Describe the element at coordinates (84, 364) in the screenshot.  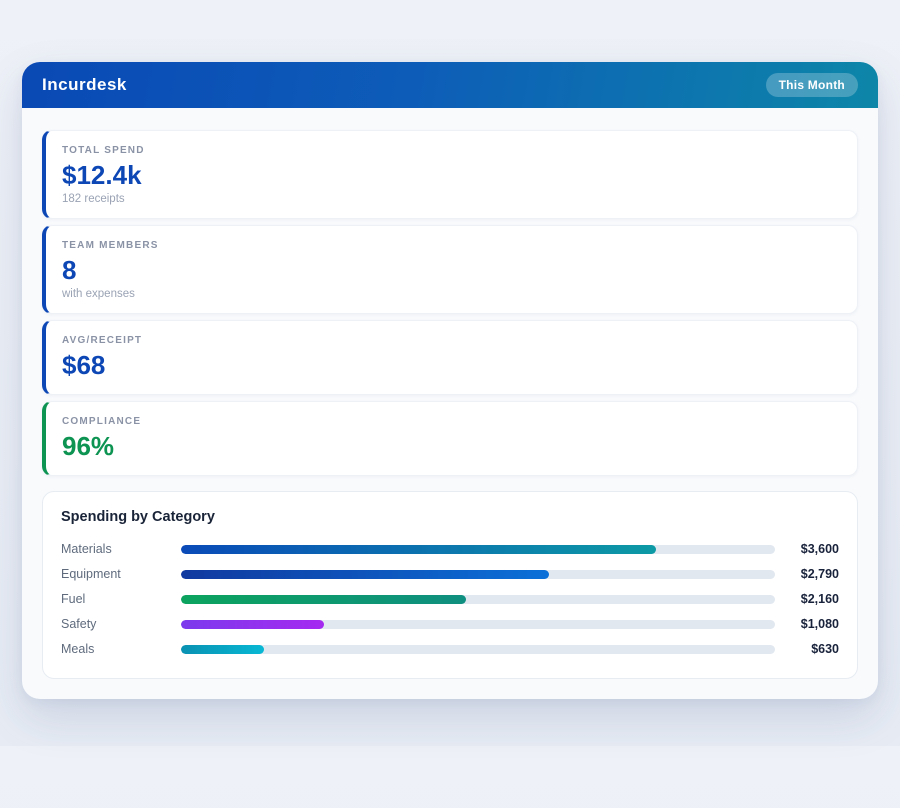
I see `stat-value: $68` at that location.